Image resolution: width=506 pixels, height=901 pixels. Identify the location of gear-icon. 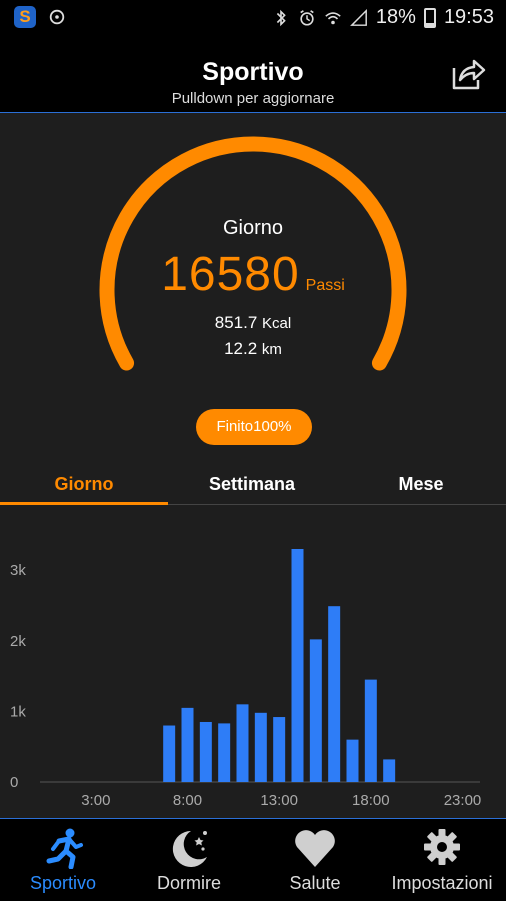
(442, 847).